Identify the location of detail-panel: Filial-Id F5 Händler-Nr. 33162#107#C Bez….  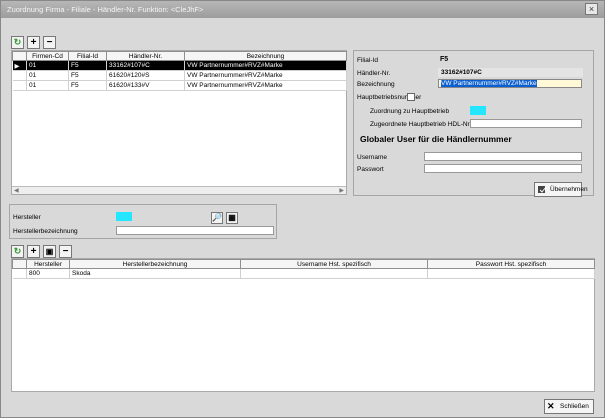
(473, 123).